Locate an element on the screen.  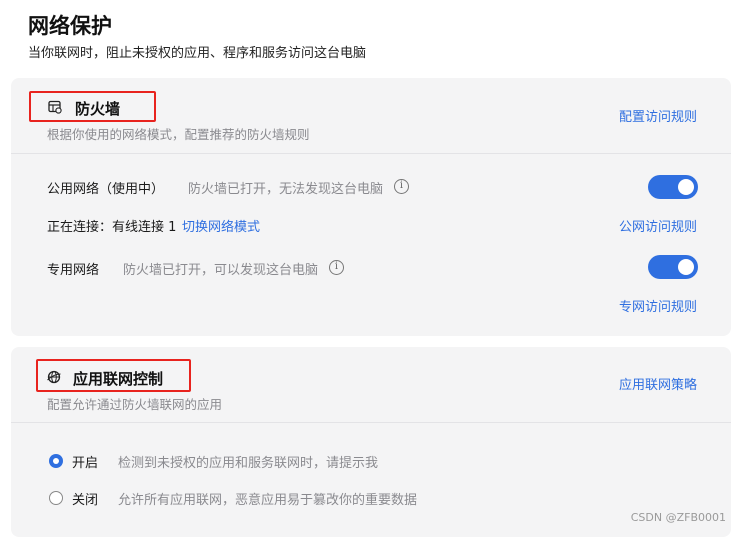
app-control-description: 配置允许通过防火墙联网的应用 is located at coordinates (135, 404).